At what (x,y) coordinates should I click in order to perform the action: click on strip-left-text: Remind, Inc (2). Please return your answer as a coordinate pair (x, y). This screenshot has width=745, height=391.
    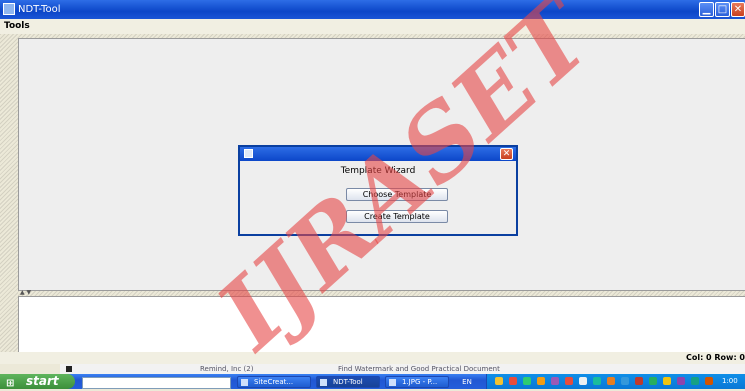
    Looking at the image, I should click on (227, 369).